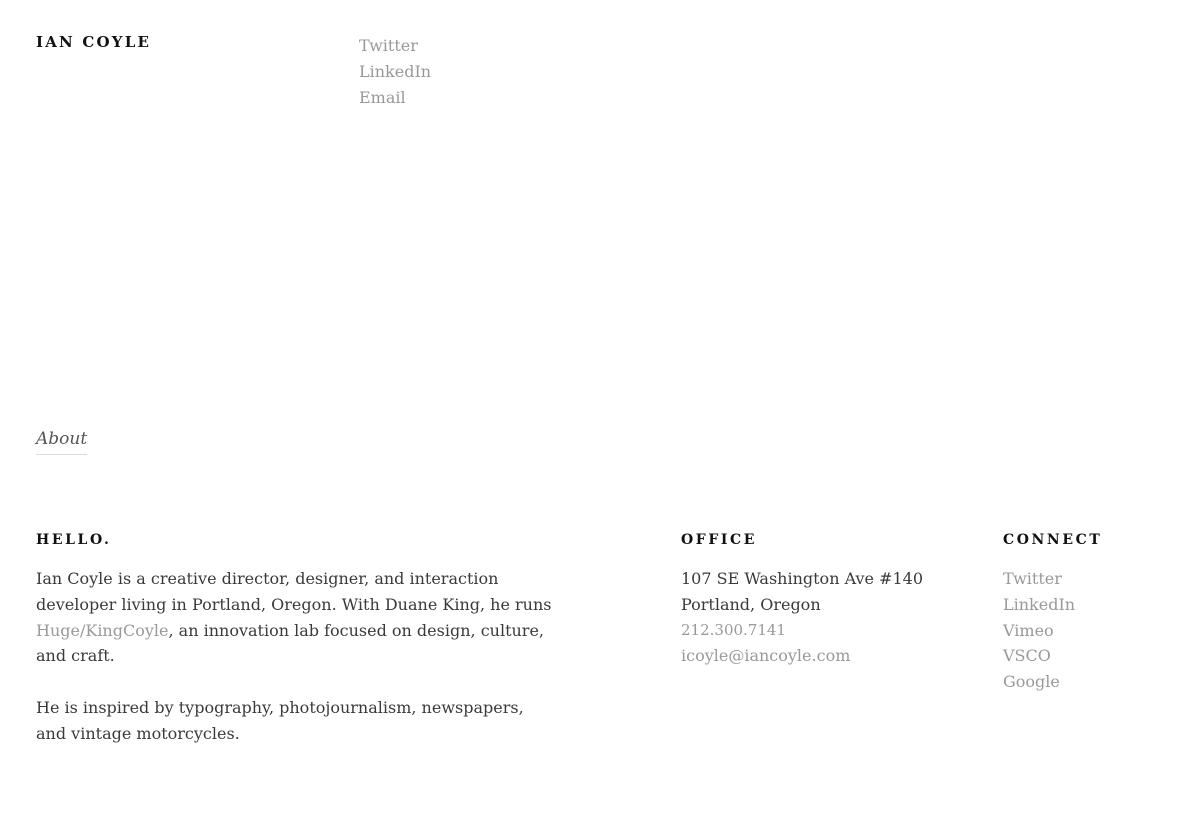 This screenshot has width=1200, height=814. What do you see at coordinates (1093, 656) in the screenshot?
I see `connect-link-item: VSCO` at bounding box center [1093, 656].